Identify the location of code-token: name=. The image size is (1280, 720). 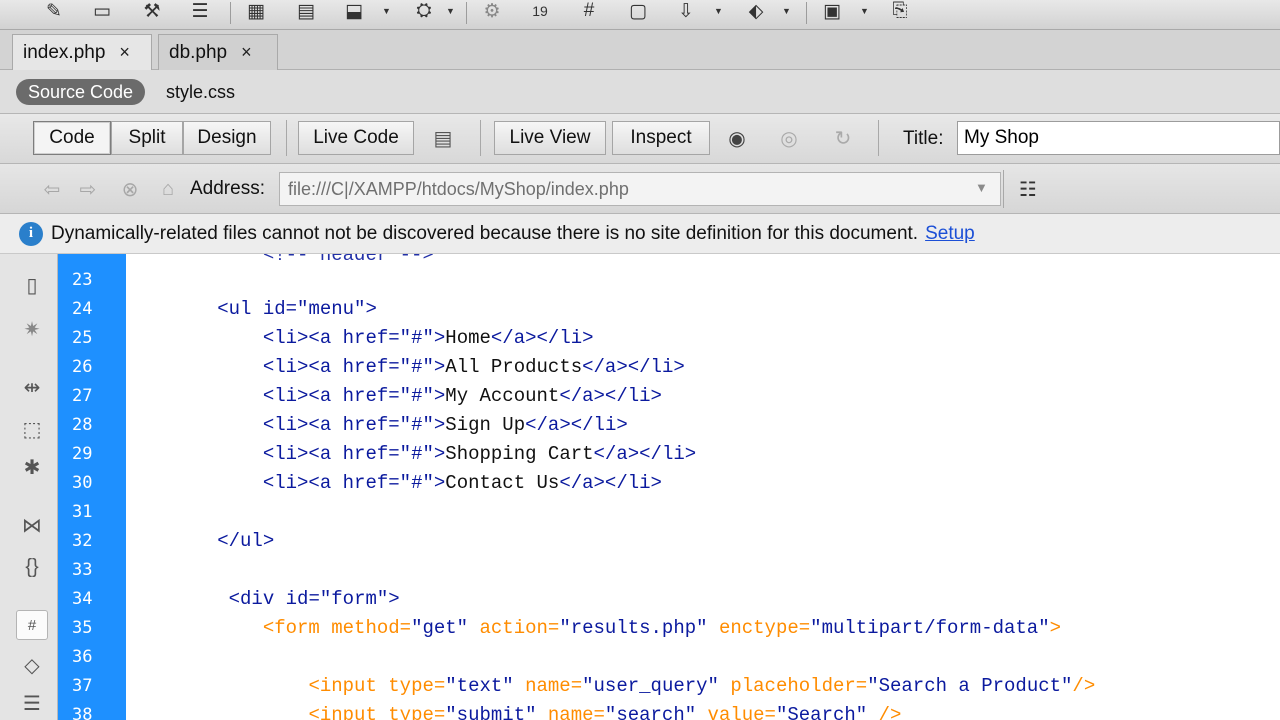
(548, 686).